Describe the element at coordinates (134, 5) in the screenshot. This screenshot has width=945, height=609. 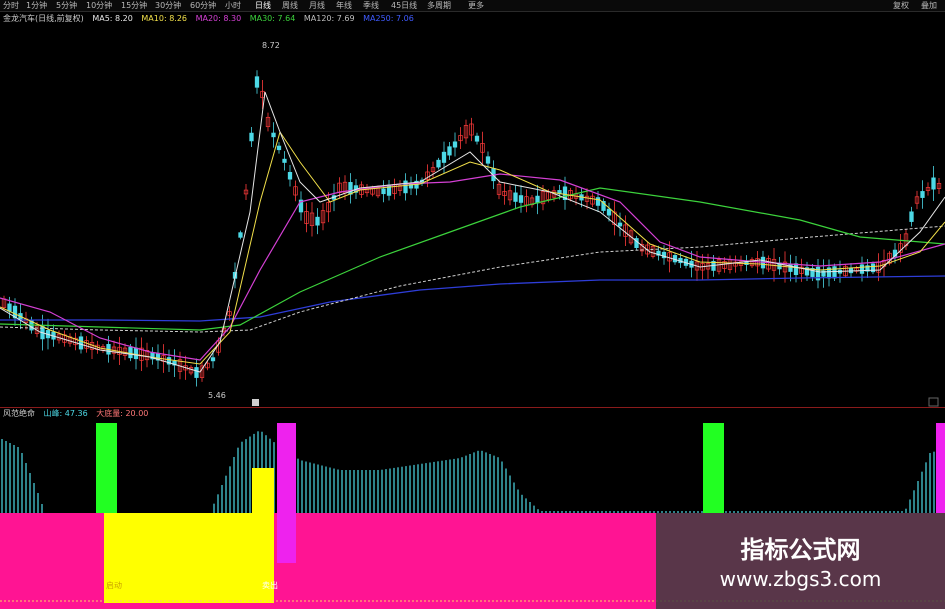
I see `tab-15min: 15分钟` at that location.